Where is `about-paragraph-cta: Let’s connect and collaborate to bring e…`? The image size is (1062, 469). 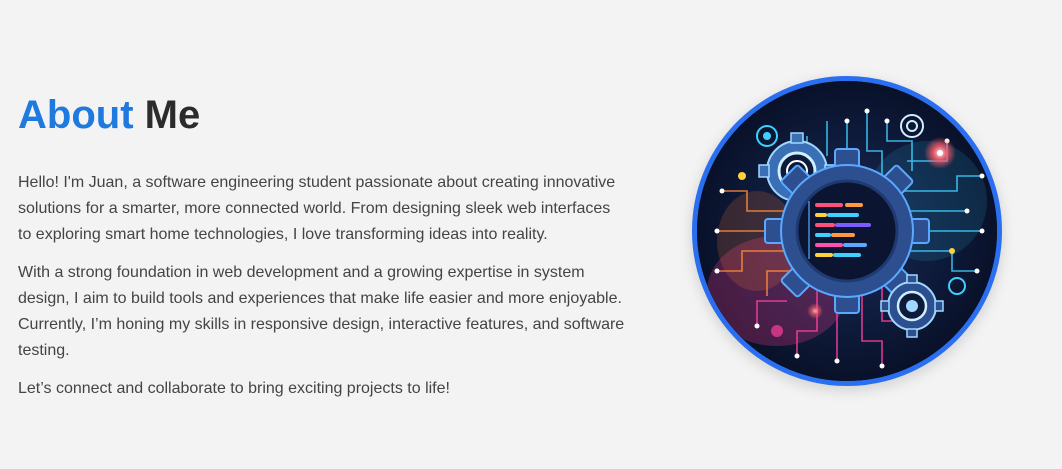 about-paragraph-cta: Let’s connect and collaborate to bring e… is located at coordinates (234, 388).